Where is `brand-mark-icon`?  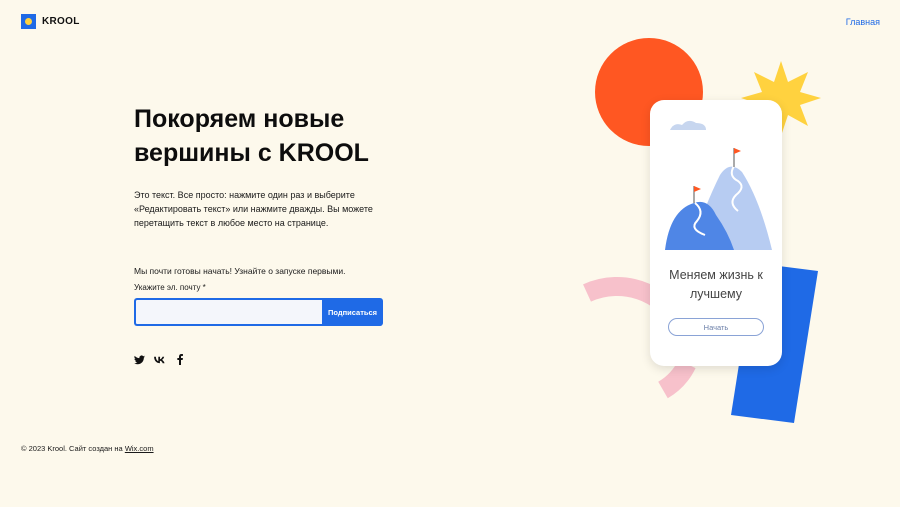 brand-mark-icon is located at coordinates (28, 21).